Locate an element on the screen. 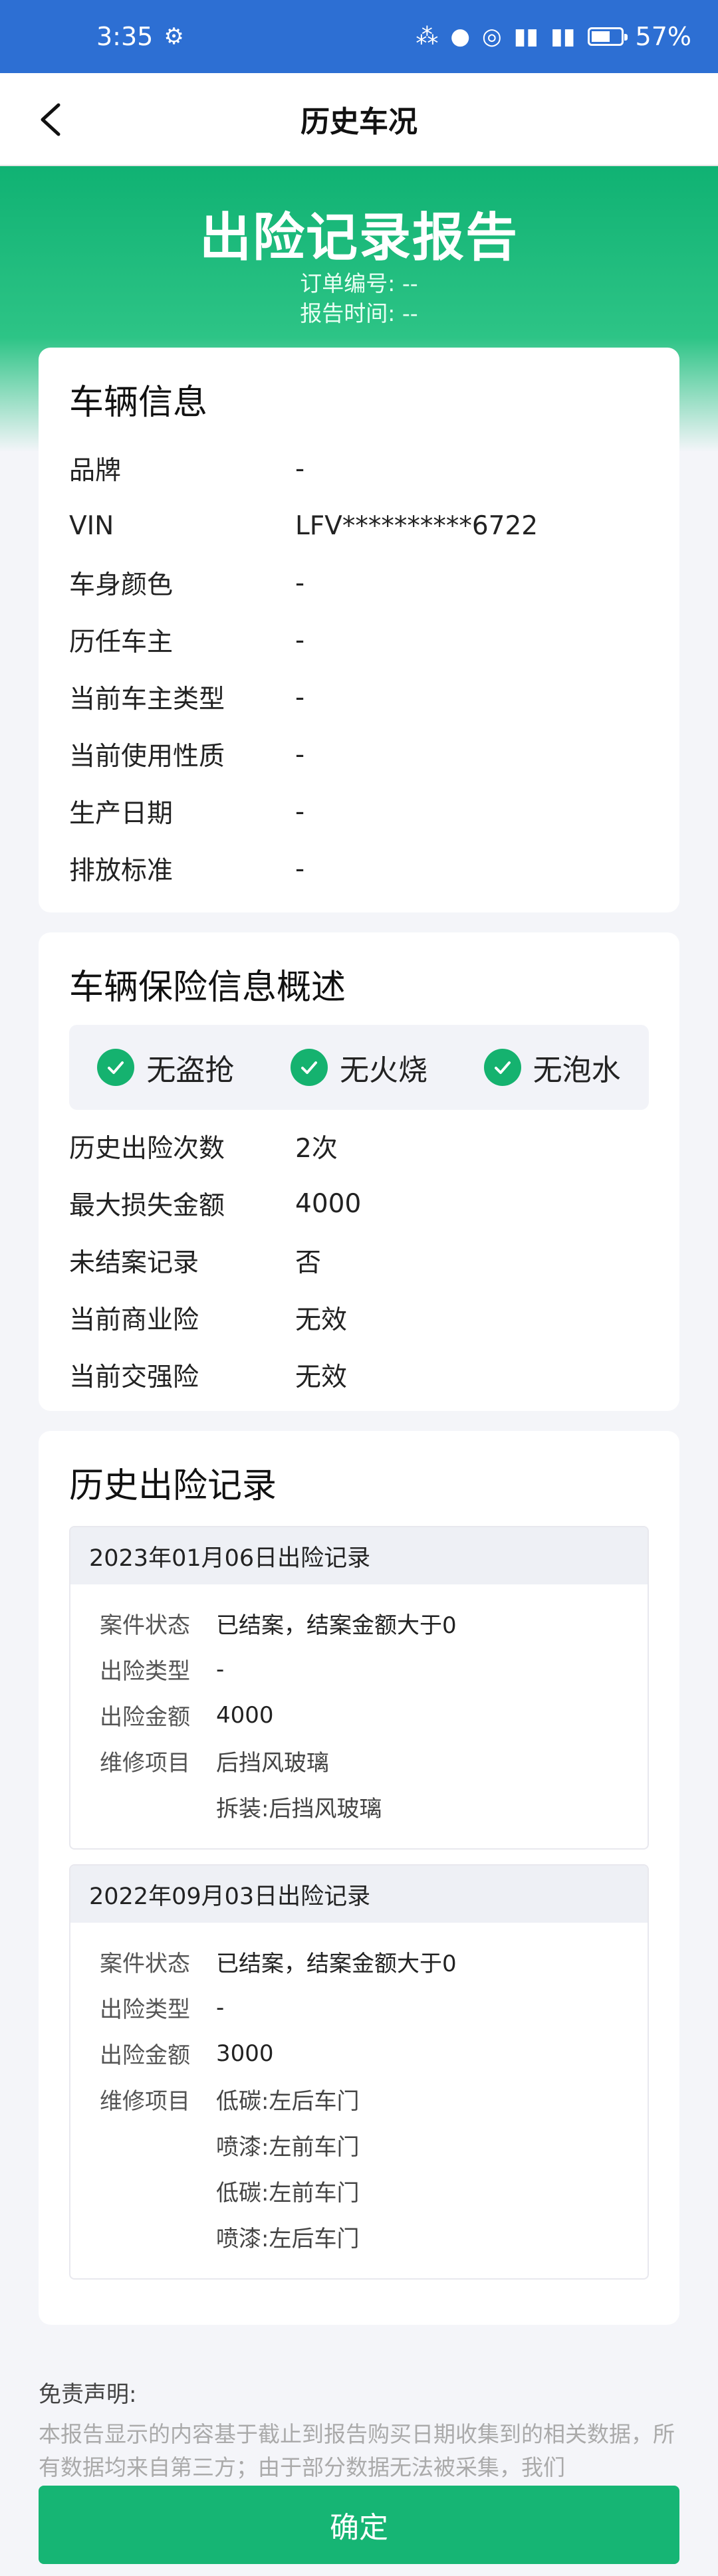 This screenshot has height=2576, width=718. repair-item: 喷漆:左前车门 is located at coordinates (288, 2147).